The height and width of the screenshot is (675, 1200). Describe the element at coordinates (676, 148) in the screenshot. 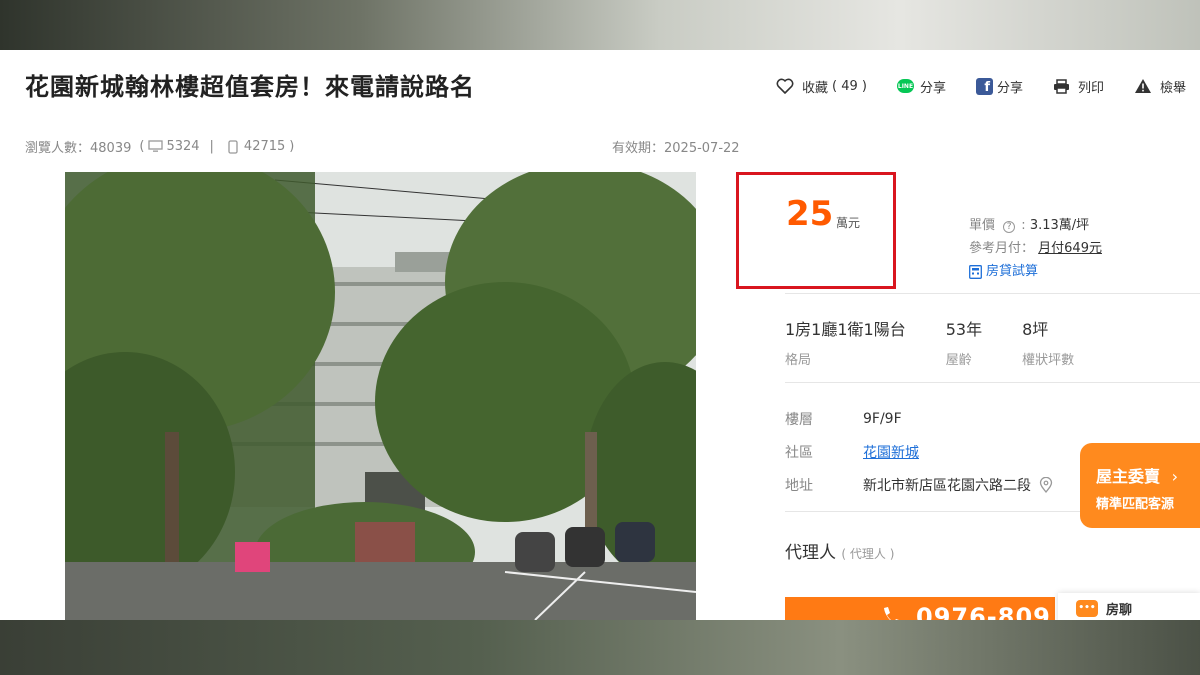

I see `expiry-date: 有效期：2025-07-22` at that location.